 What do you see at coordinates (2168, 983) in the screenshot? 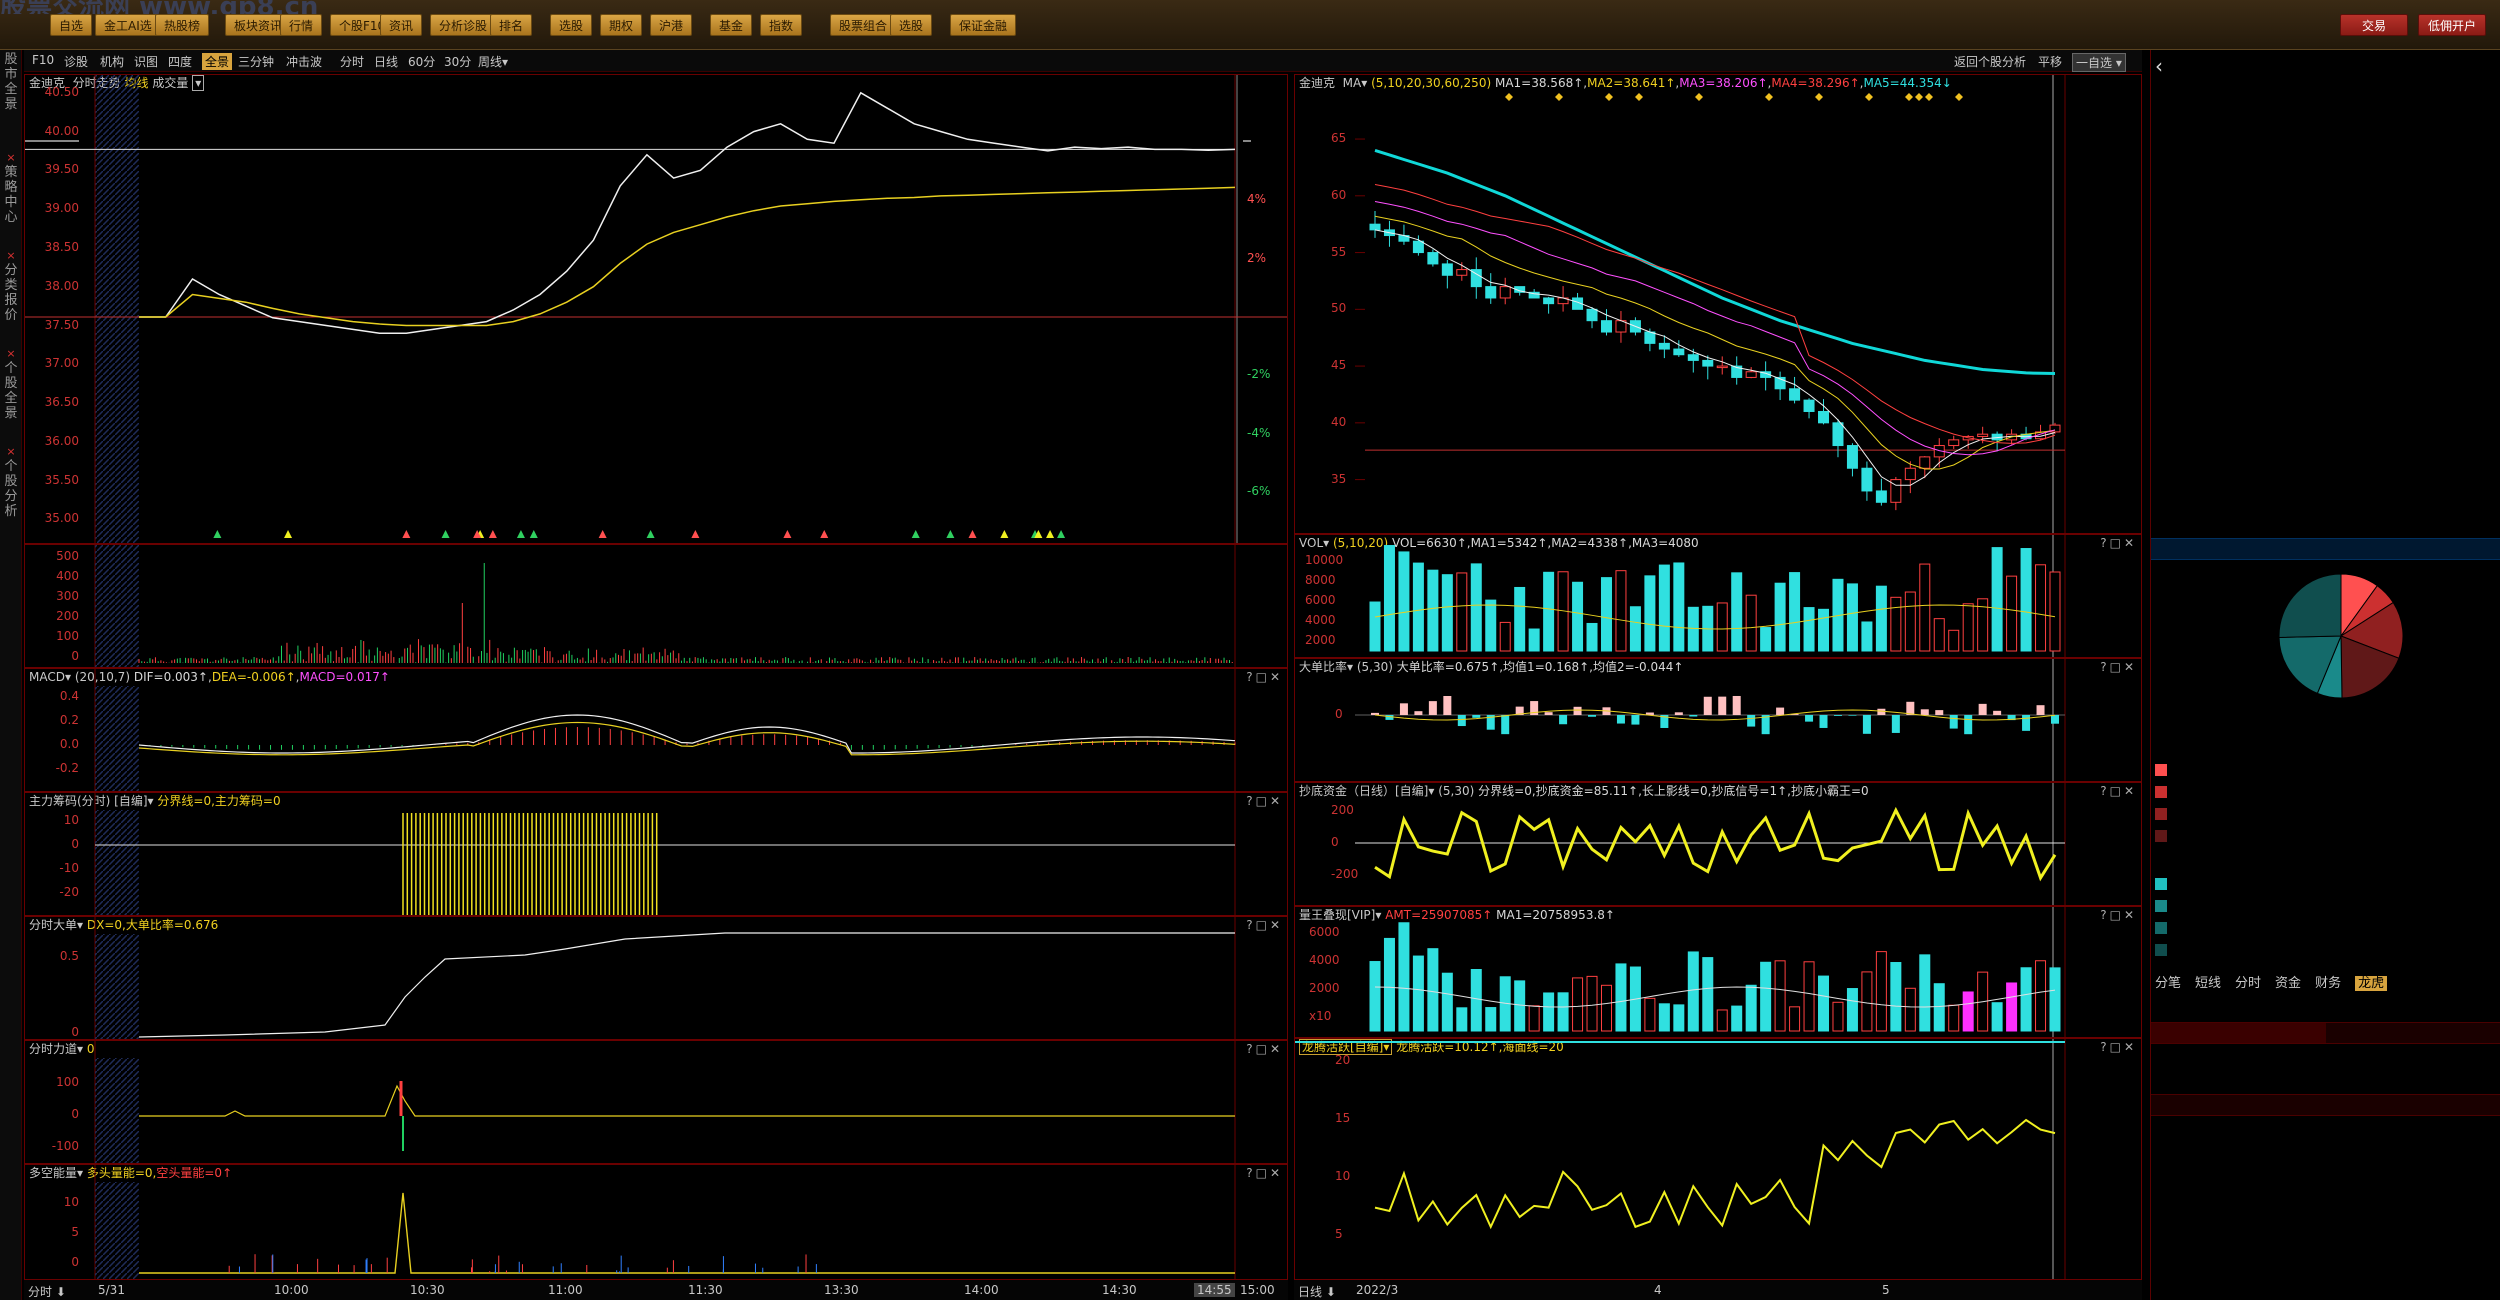
I see `detail-tab-0: 分笔` at bounding box center [2168, 983].